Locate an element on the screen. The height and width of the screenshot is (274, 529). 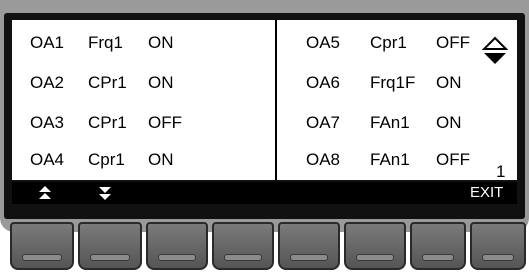
output-row: OA6 Frq1F ON is located at coordinates (380, 90).